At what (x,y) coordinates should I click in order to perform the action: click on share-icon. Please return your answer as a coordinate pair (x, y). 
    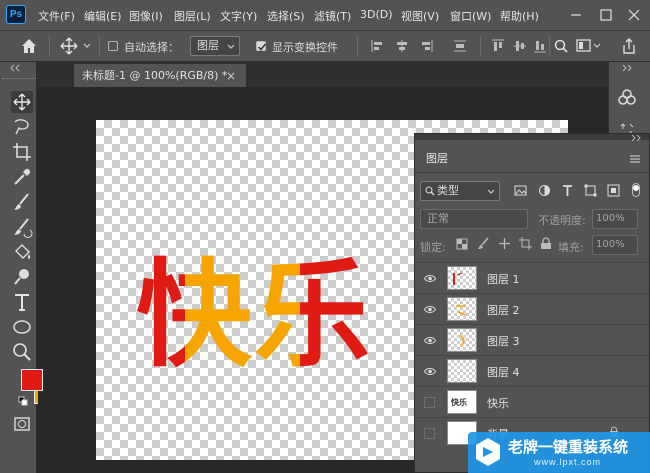
    Looking at the image, I should click on (629, 46).